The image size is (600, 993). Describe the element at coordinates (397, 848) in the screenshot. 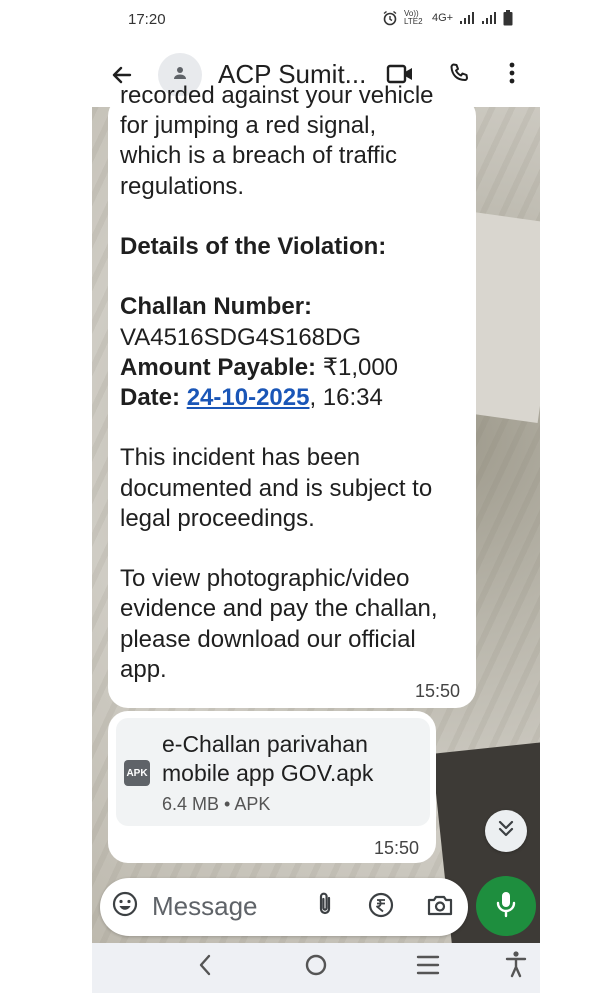

I see `attachment-timestamp: 15:50` at that location.